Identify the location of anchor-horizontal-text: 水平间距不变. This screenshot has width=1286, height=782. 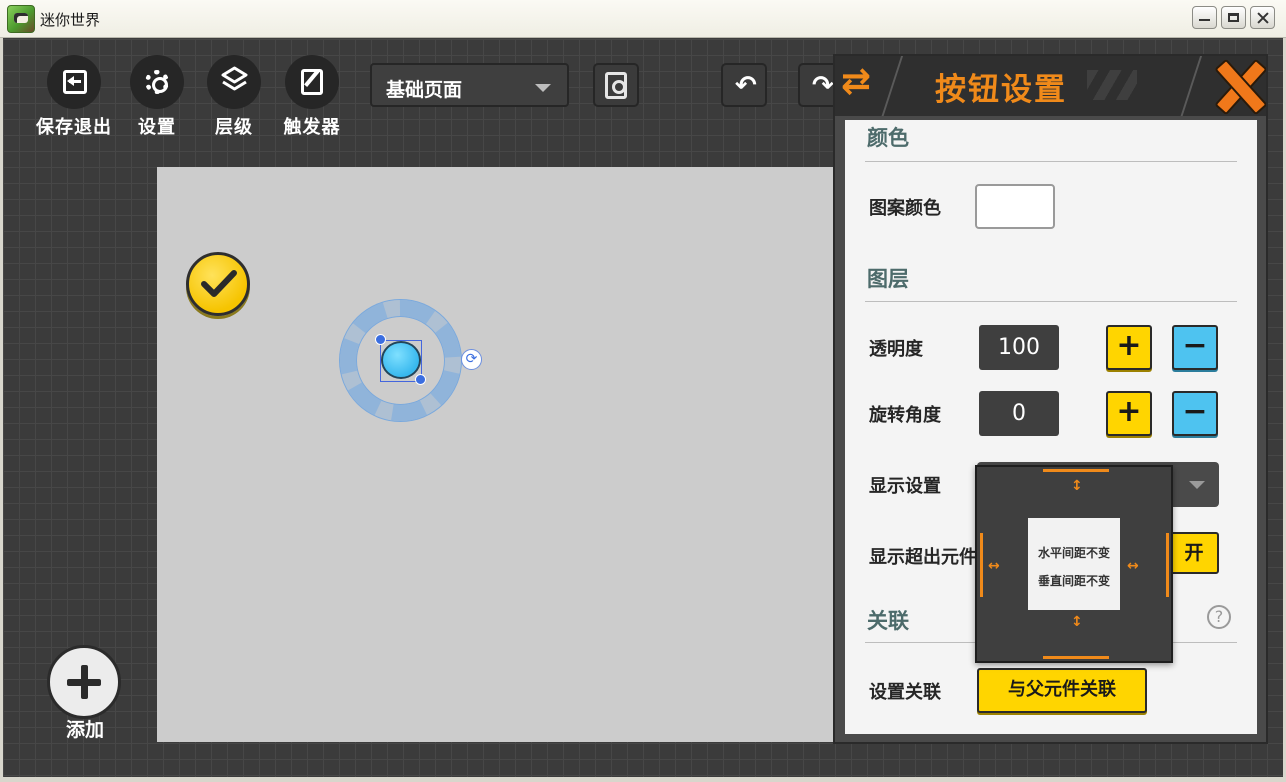
(1073, 553).